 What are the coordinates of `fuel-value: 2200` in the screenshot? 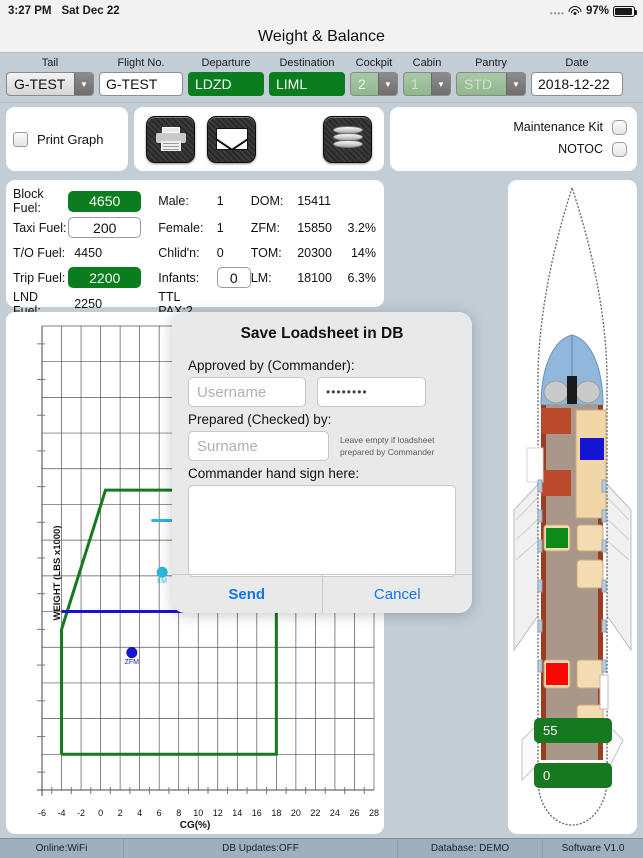 It's located at (113, 277).